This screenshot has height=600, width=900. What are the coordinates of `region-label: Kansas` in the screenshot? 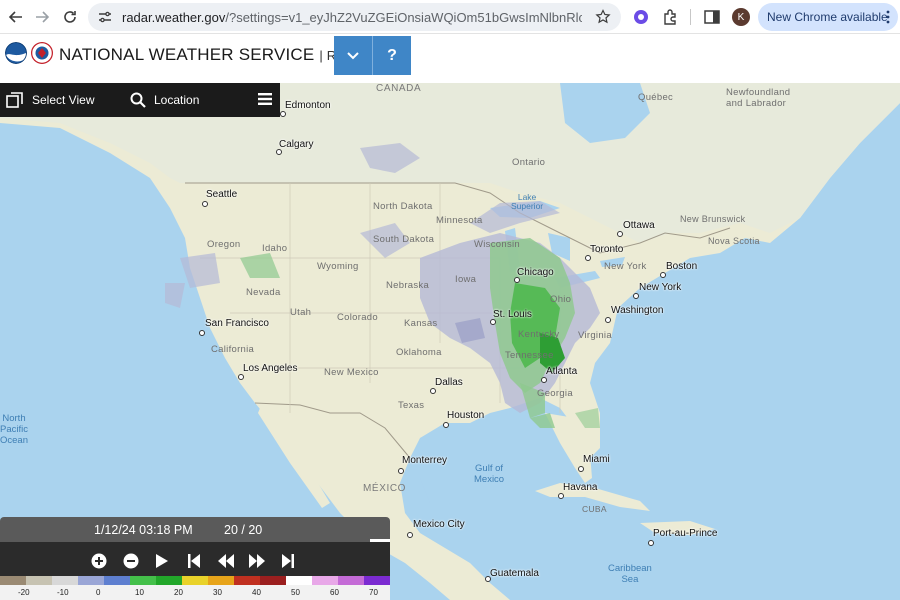 It's located at (421, 323).